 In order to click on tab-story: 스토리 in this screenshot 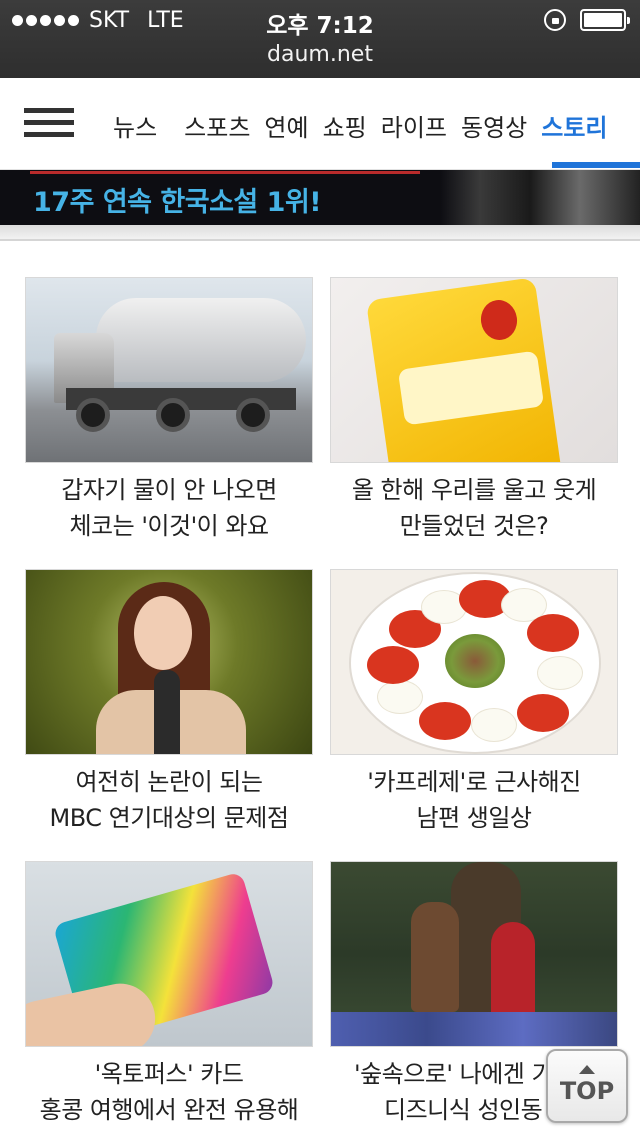, I will do `click(574, 128)`.